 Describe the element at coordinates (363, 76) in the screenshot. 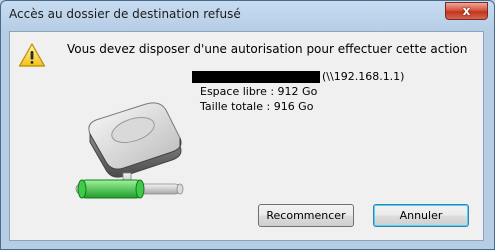

I see `path-suffix: (\\192.168.1.1)` at that location.